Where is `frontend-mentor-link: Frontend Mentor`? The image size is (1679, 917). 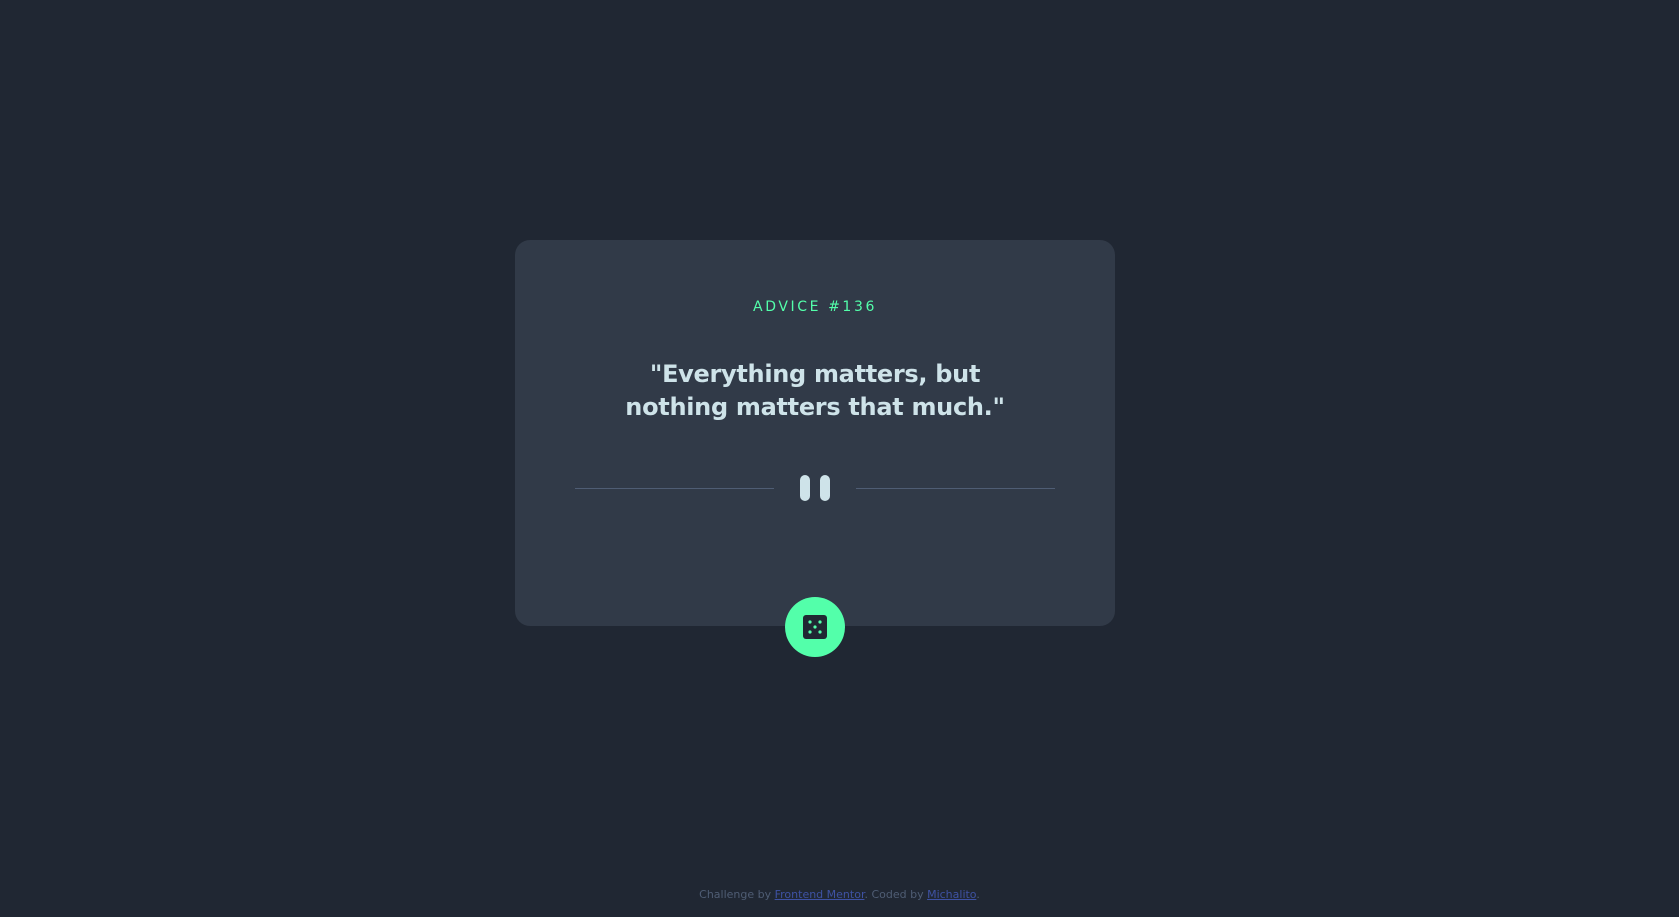 frontend-mentor-link: Frontend Mentor is located at coordinates (820, 894).